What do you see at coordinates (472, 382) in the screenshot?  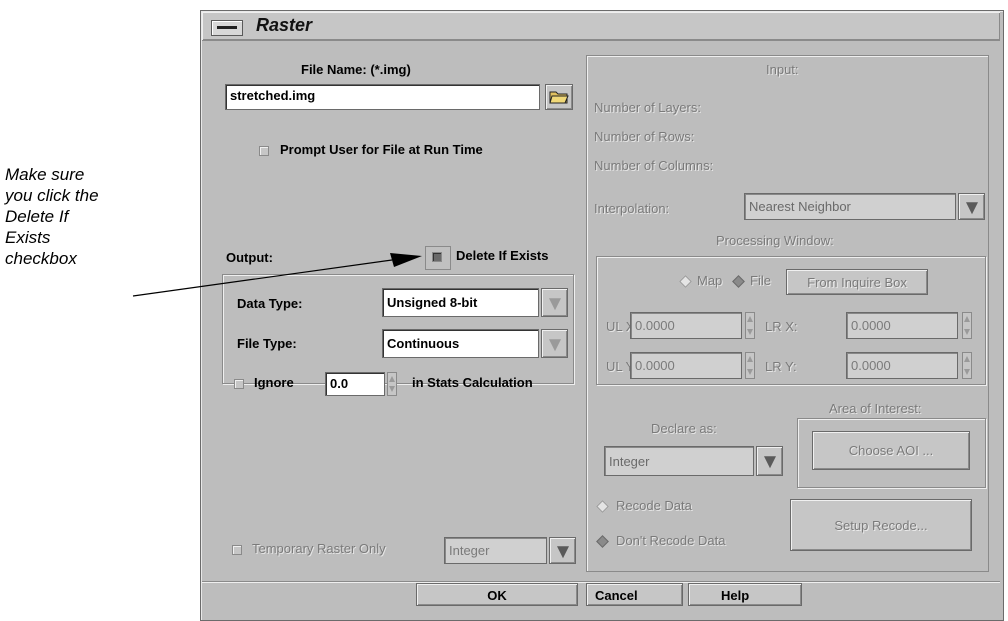 I see `stats-calculation-label: in Stats Calculation` at bounding box center [472, 382].